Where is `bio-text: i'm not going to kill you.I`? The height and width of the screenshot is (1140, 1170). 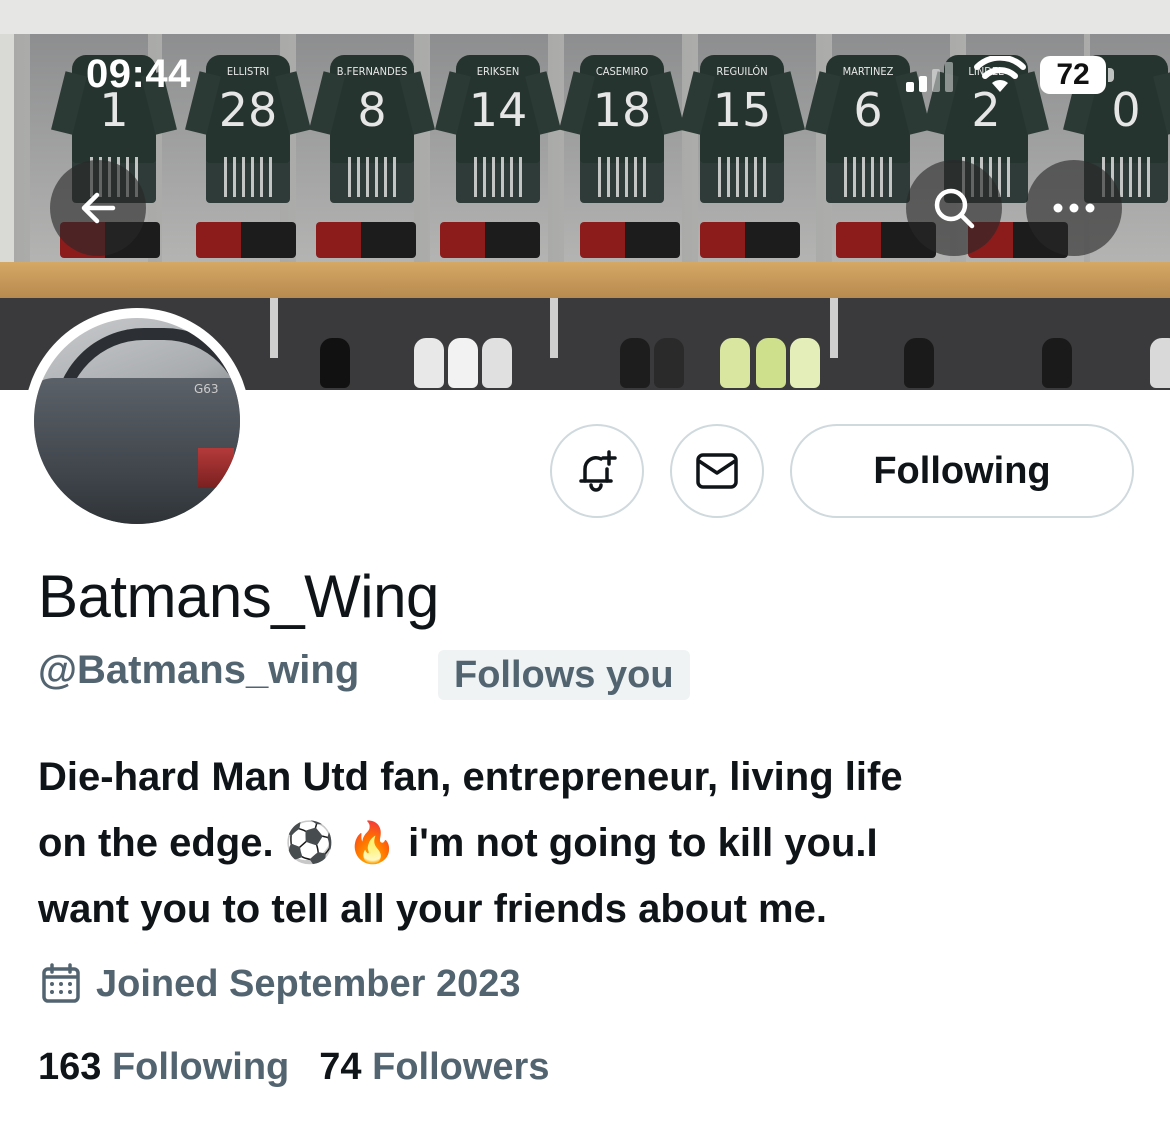
bio-text: i'm not going to kill you.I is located at coordinates (643, 843).